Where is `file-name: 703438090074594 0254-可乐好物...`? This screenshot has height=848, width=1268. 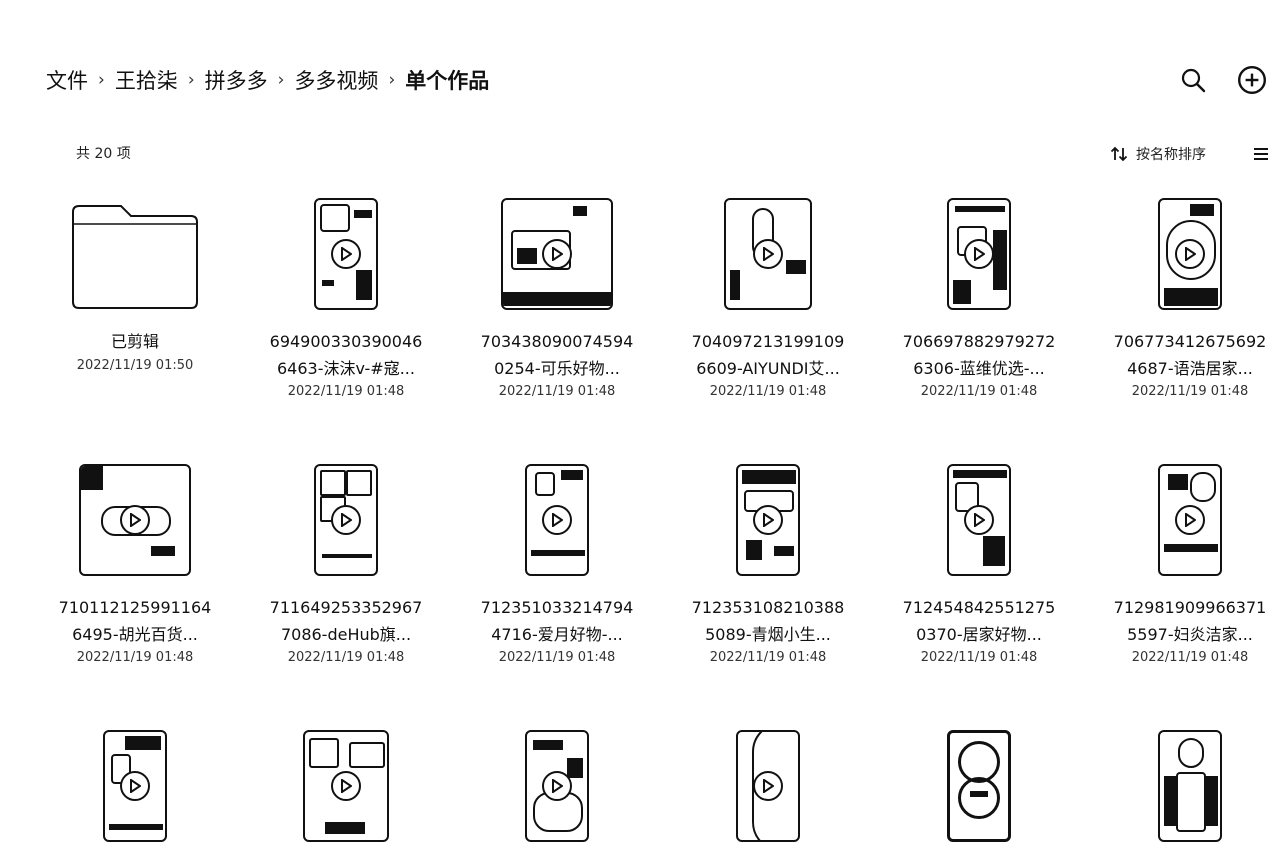 file-name: 703438090074594 0254-可乐好物... is located at coordinates (557, 355).